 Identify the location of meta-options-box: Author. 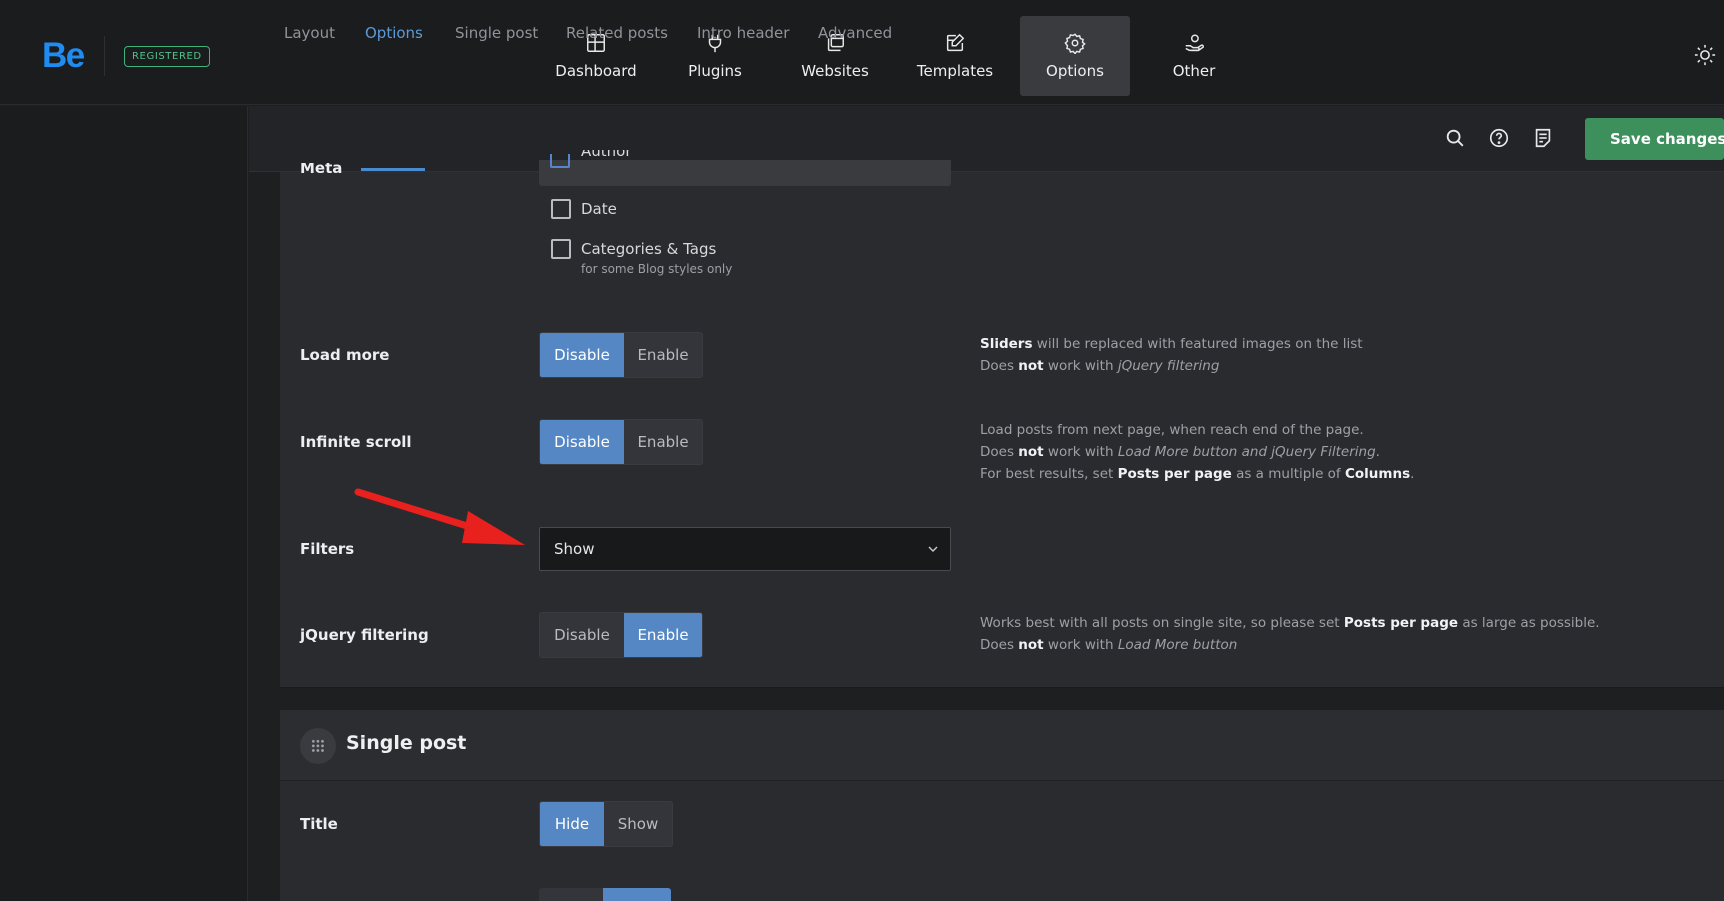
(745, 168).